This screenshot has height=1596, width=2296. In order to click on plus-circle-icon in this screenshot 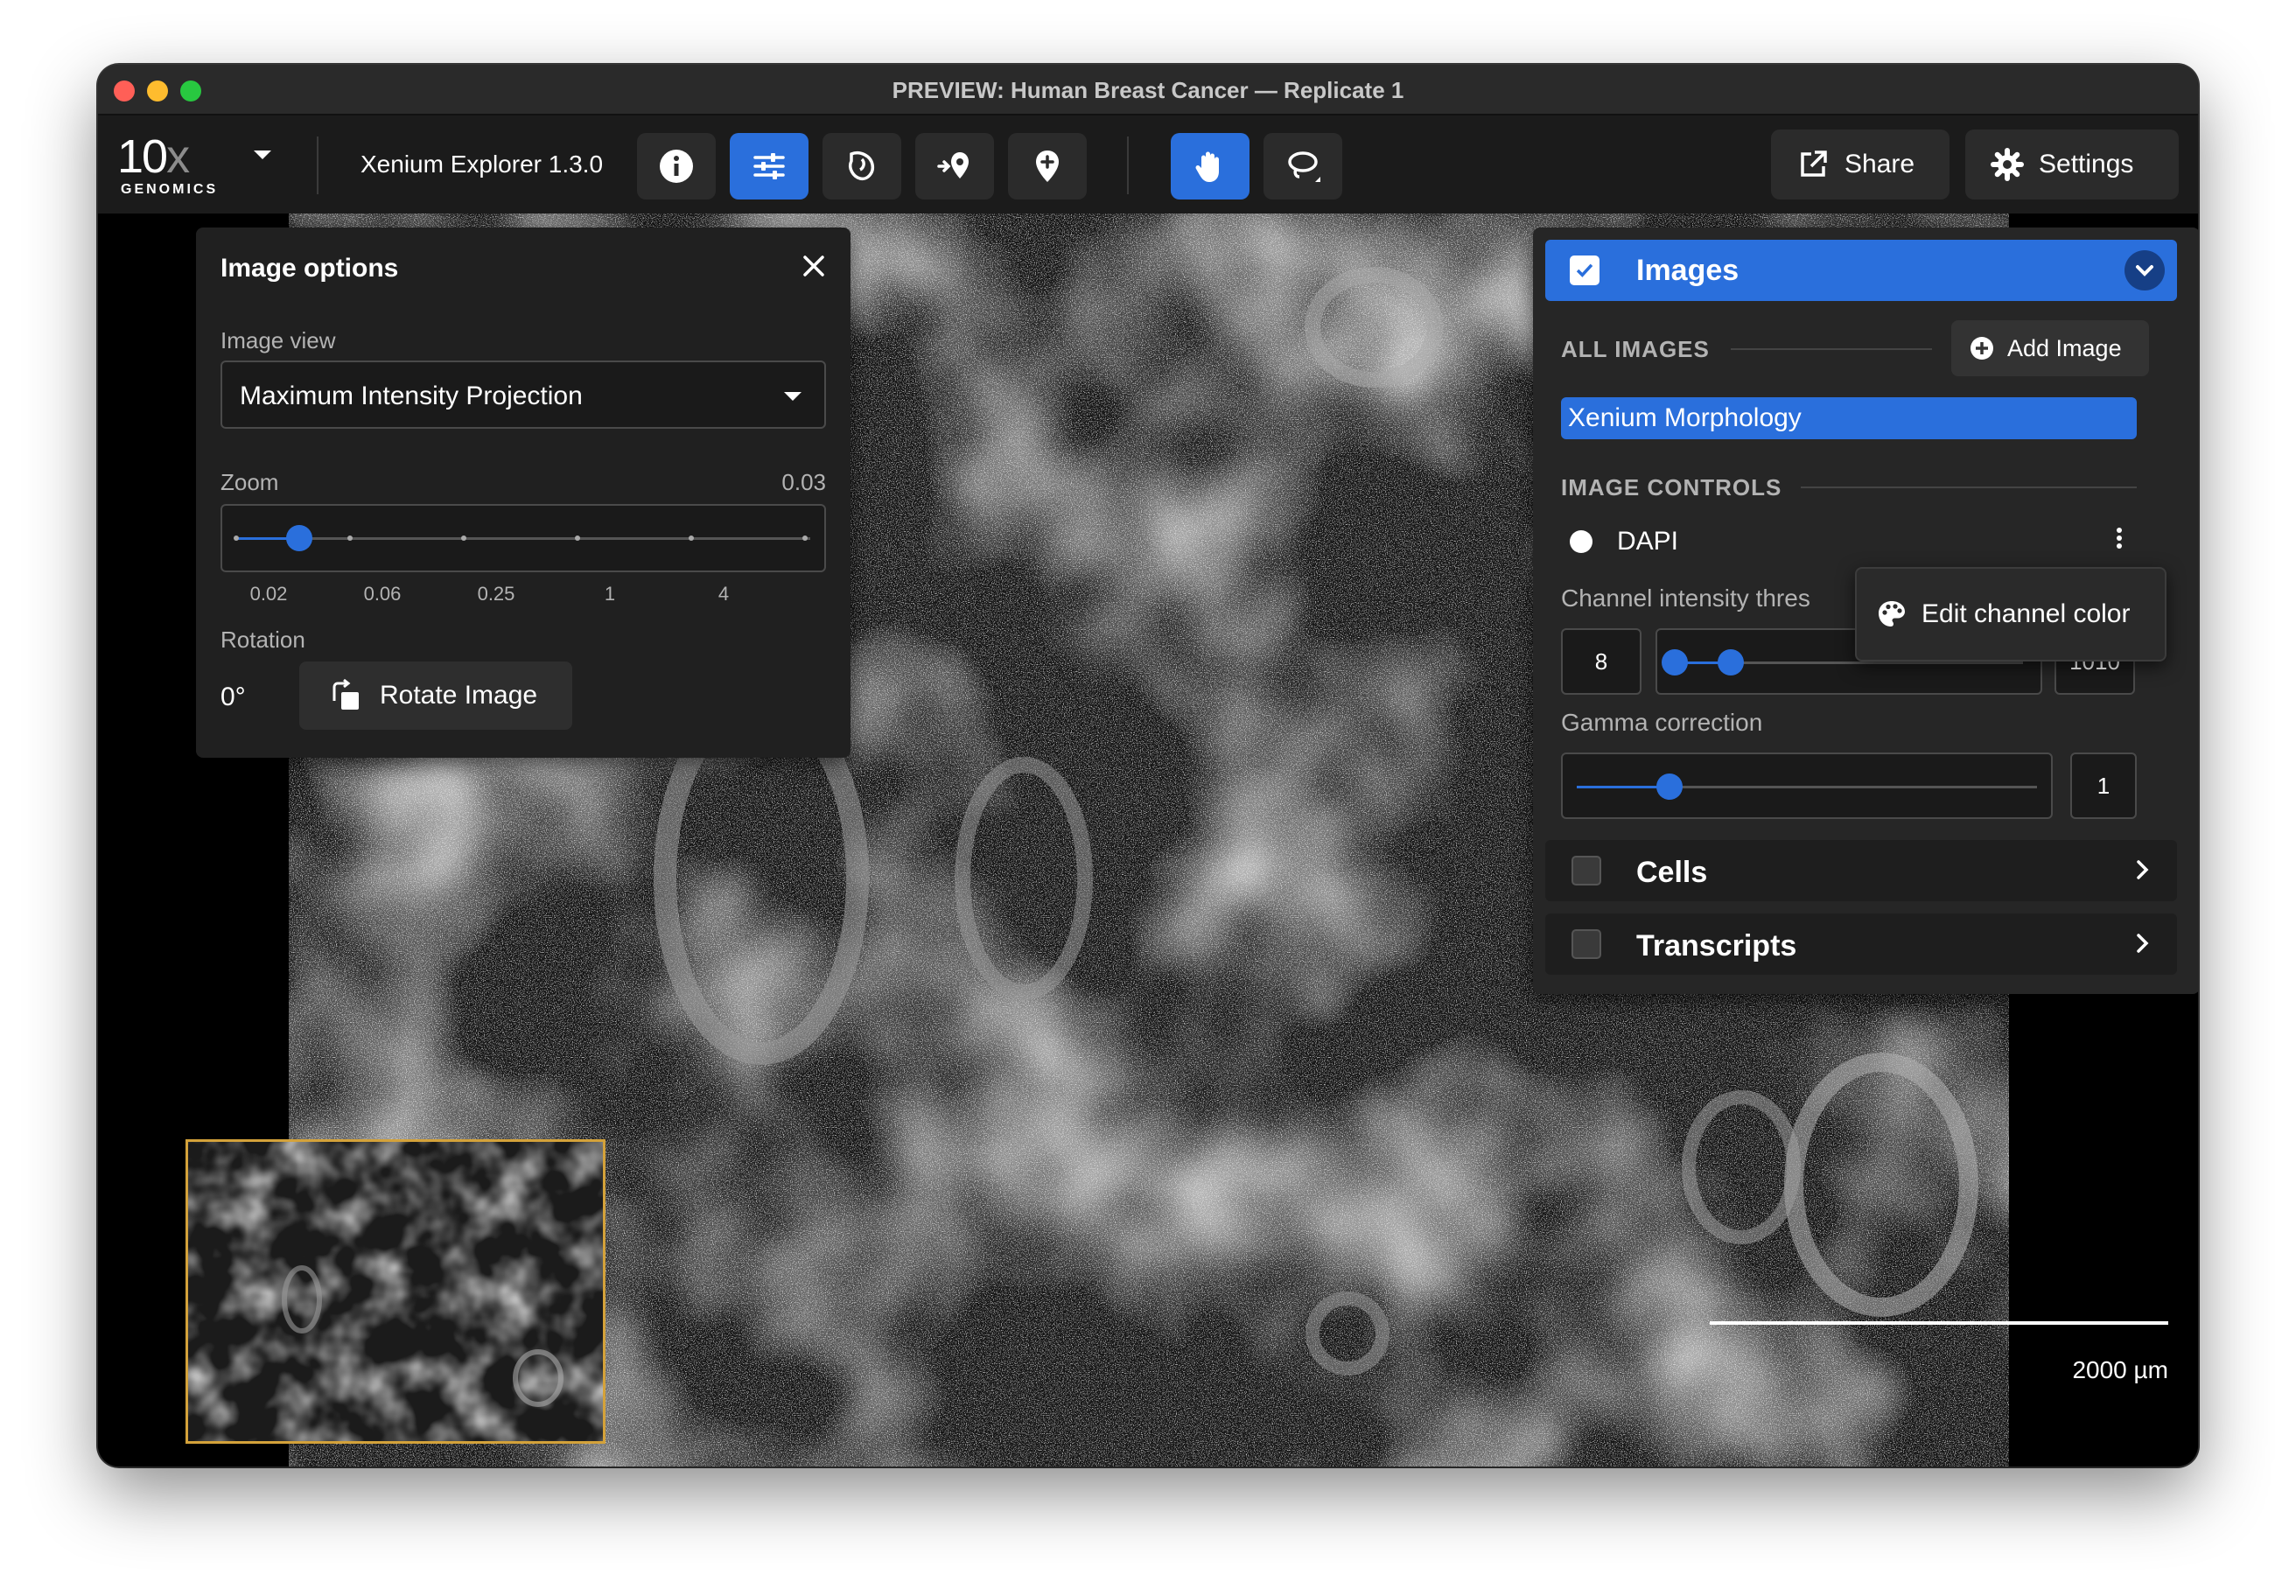, I will do `click(1981, 348)`.